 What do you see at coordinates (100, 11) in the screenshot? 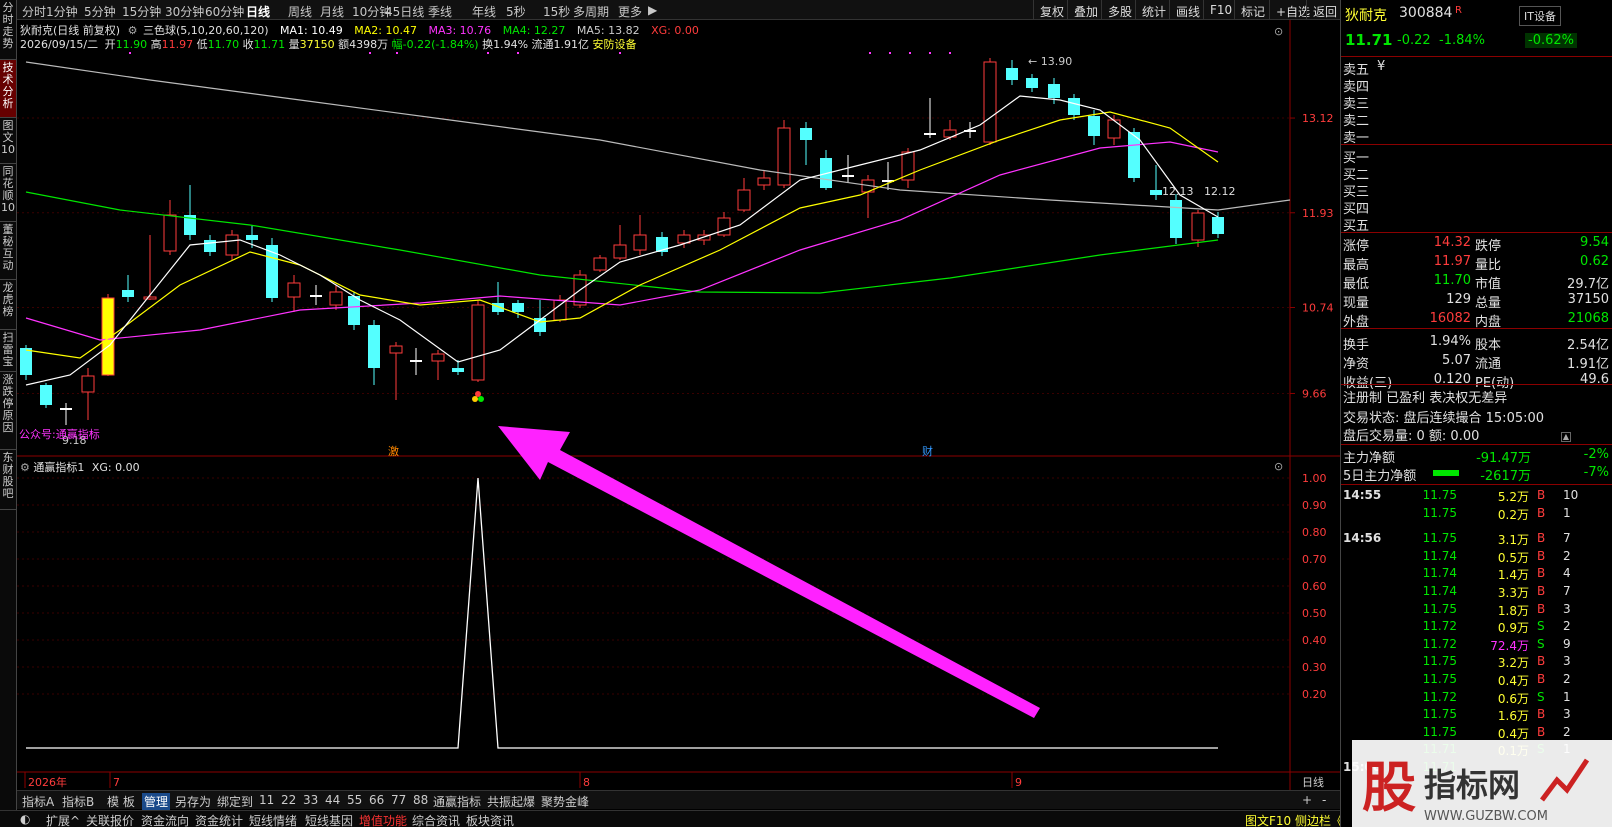
I see `period-tab-2: 5分钟` at bounding box center [100, 11].